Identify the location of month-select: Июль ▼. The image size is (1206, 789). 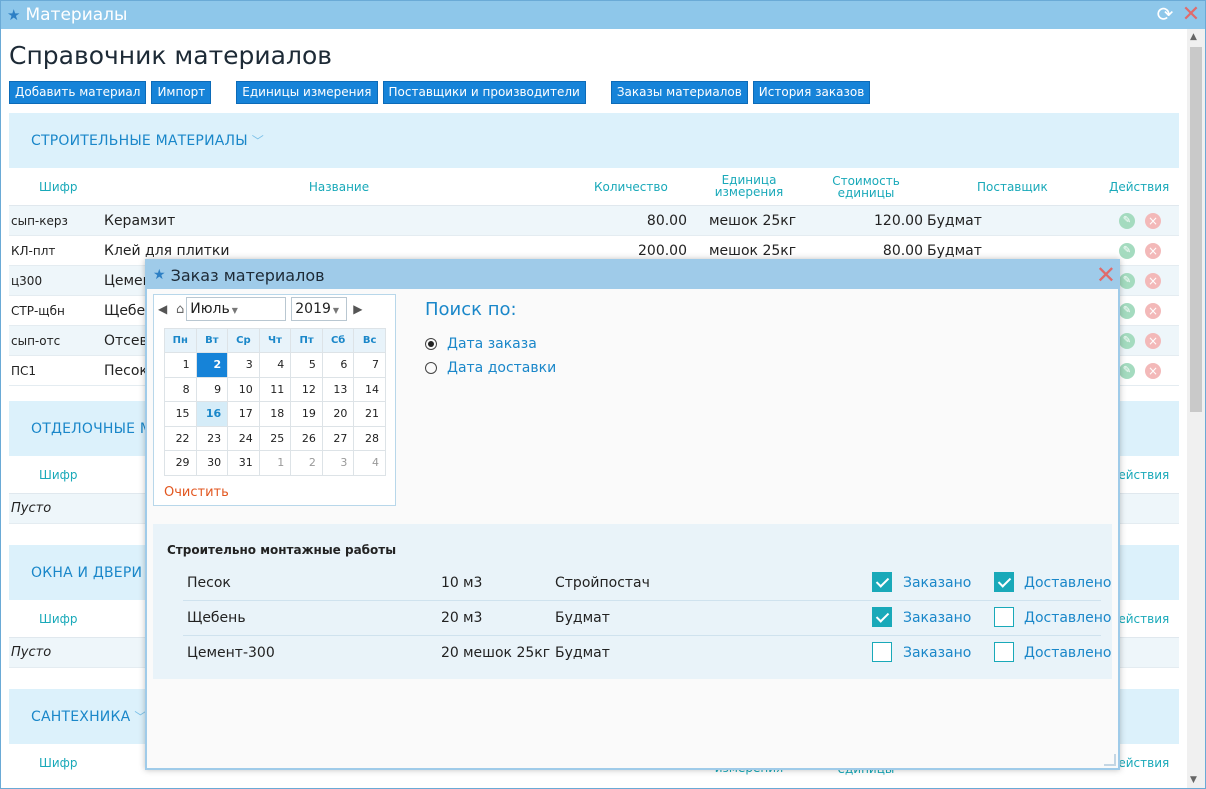
(236, 309).